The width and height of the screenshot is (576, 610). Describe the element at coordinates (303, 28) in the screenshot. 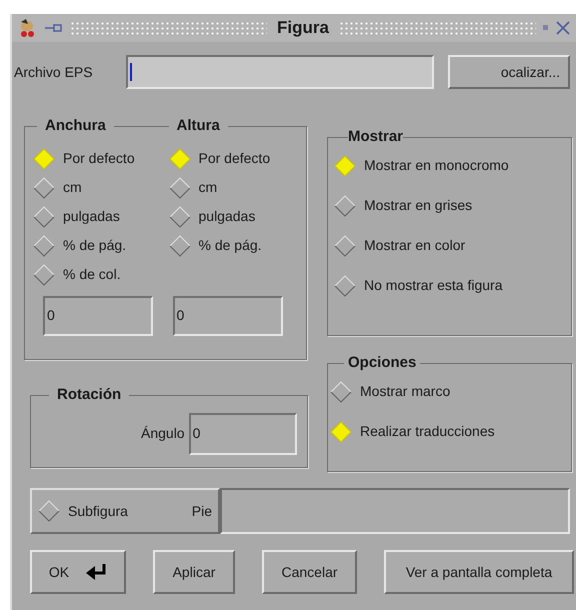

I see `window-title: Figura` at that location.